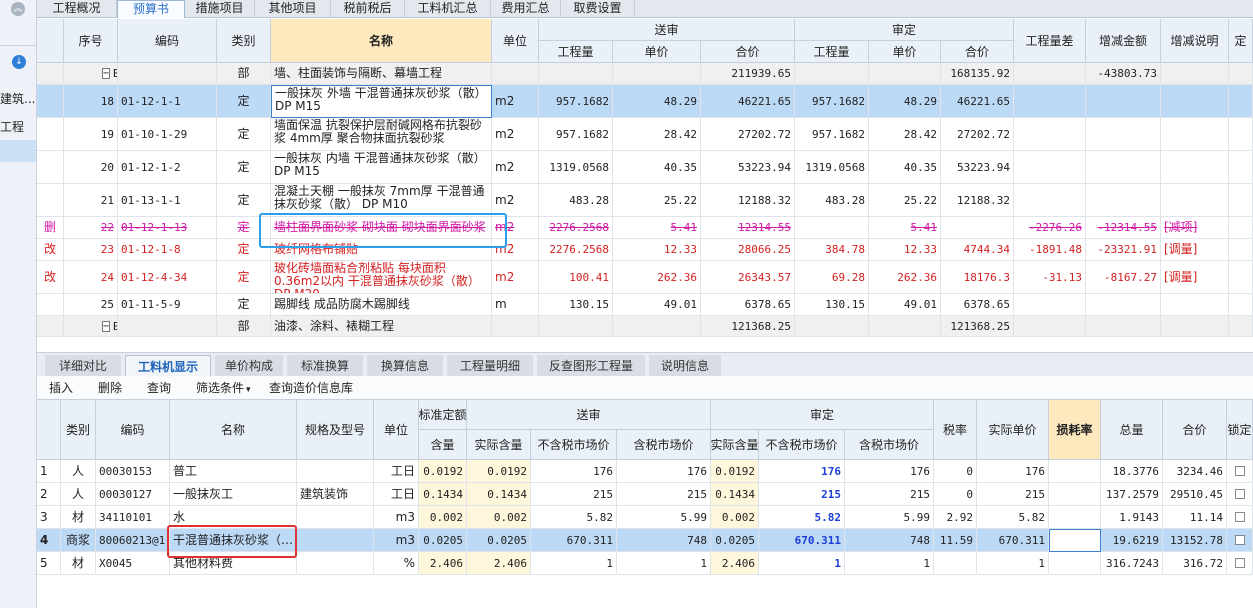 Image resolution: width=1253 pixels, height=608 pixels. What do you see at coordinates (83, 366) in the screenshot?
I see `bottom-tab-0: 详细对比` at bounding box center [83, 366].